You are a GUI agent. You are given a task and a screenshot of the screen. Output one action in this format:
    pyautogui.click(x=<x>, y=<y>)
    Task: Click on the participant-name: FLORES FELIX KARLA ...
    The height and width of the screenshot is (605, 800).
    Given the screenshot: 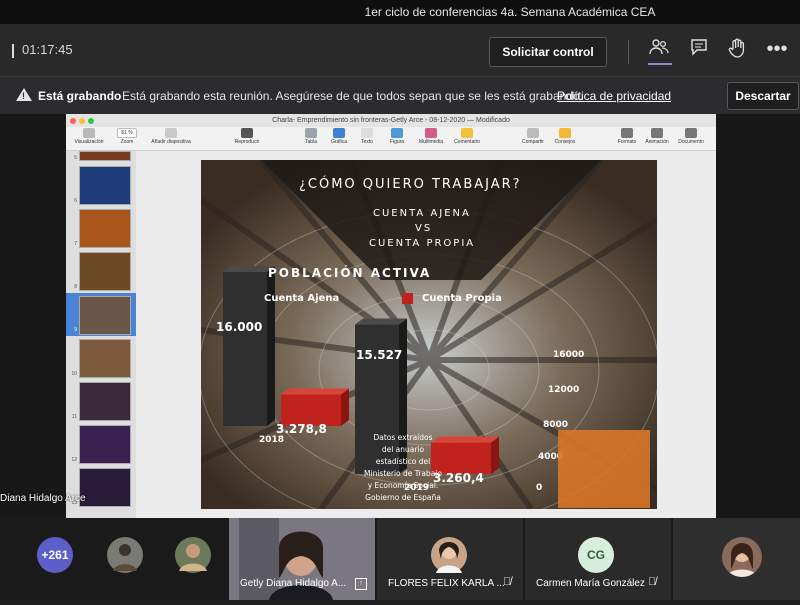 What is the action you would take?
    pyautogui.click(x=446, y=583)
    